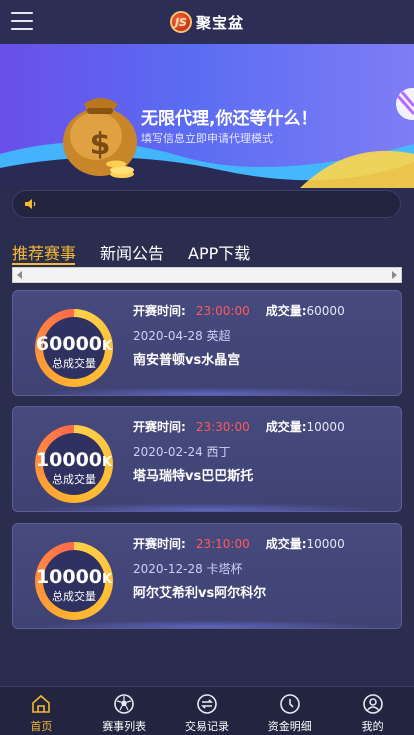 This screenshot has height=735, width=414. I want to click on active-tab-indicator, so click(43, 264).